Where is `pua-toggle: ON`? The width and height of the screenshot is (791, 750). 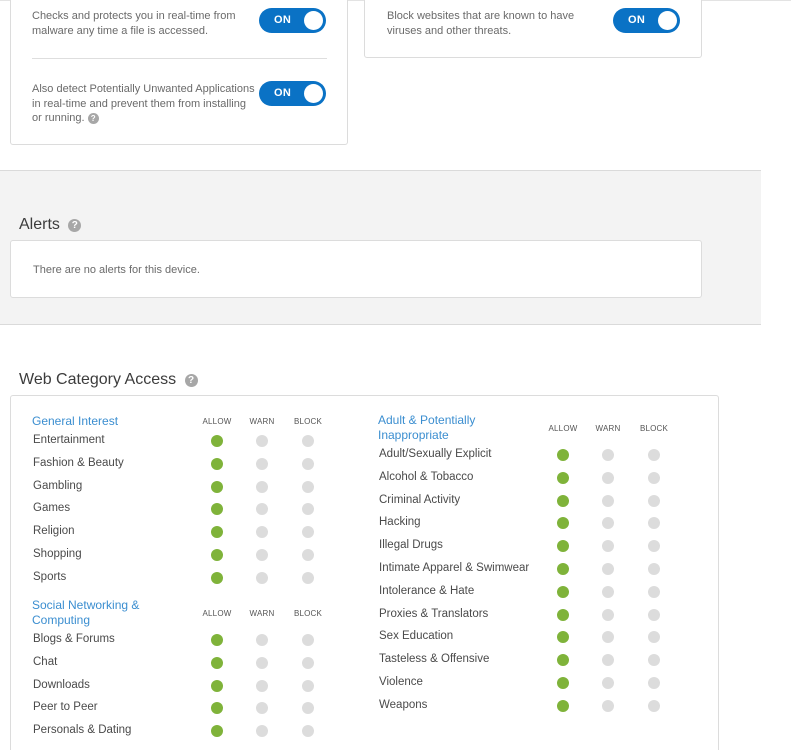 pua-toggle: ON is located at coordinates (292, 93).